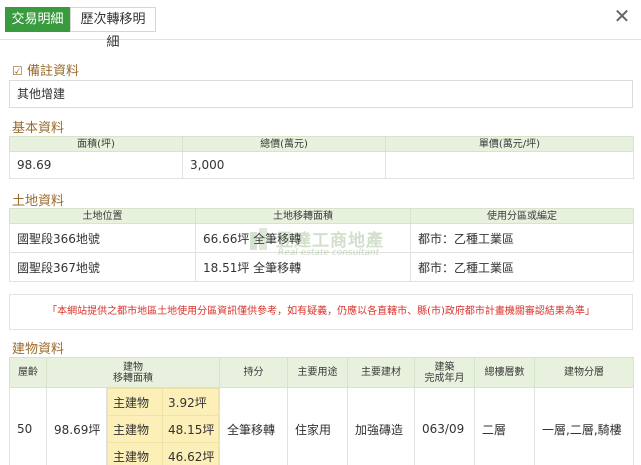  Describe the element at coordinates (113, 28) in the screenshot. I see `tab-transfer-history: 歷次轉移明細` at that location.